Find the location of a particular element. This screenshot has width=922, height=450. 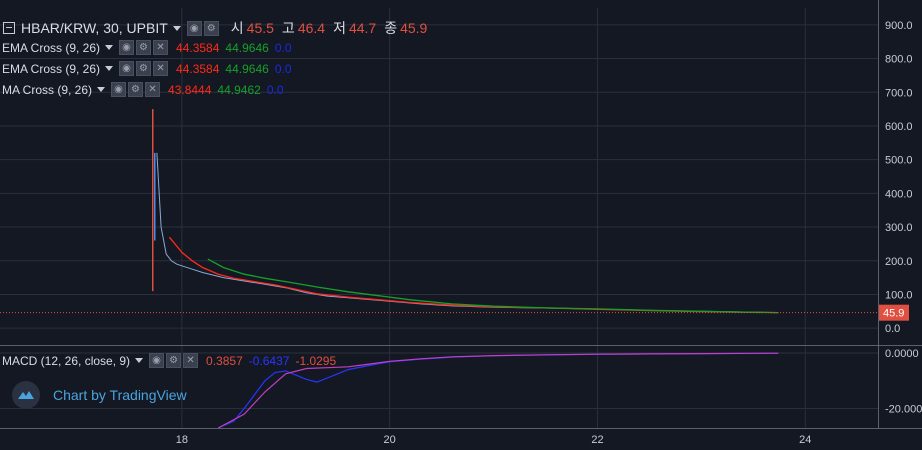

y-tick-label: 0.0 is located at coordinates (892, 329).